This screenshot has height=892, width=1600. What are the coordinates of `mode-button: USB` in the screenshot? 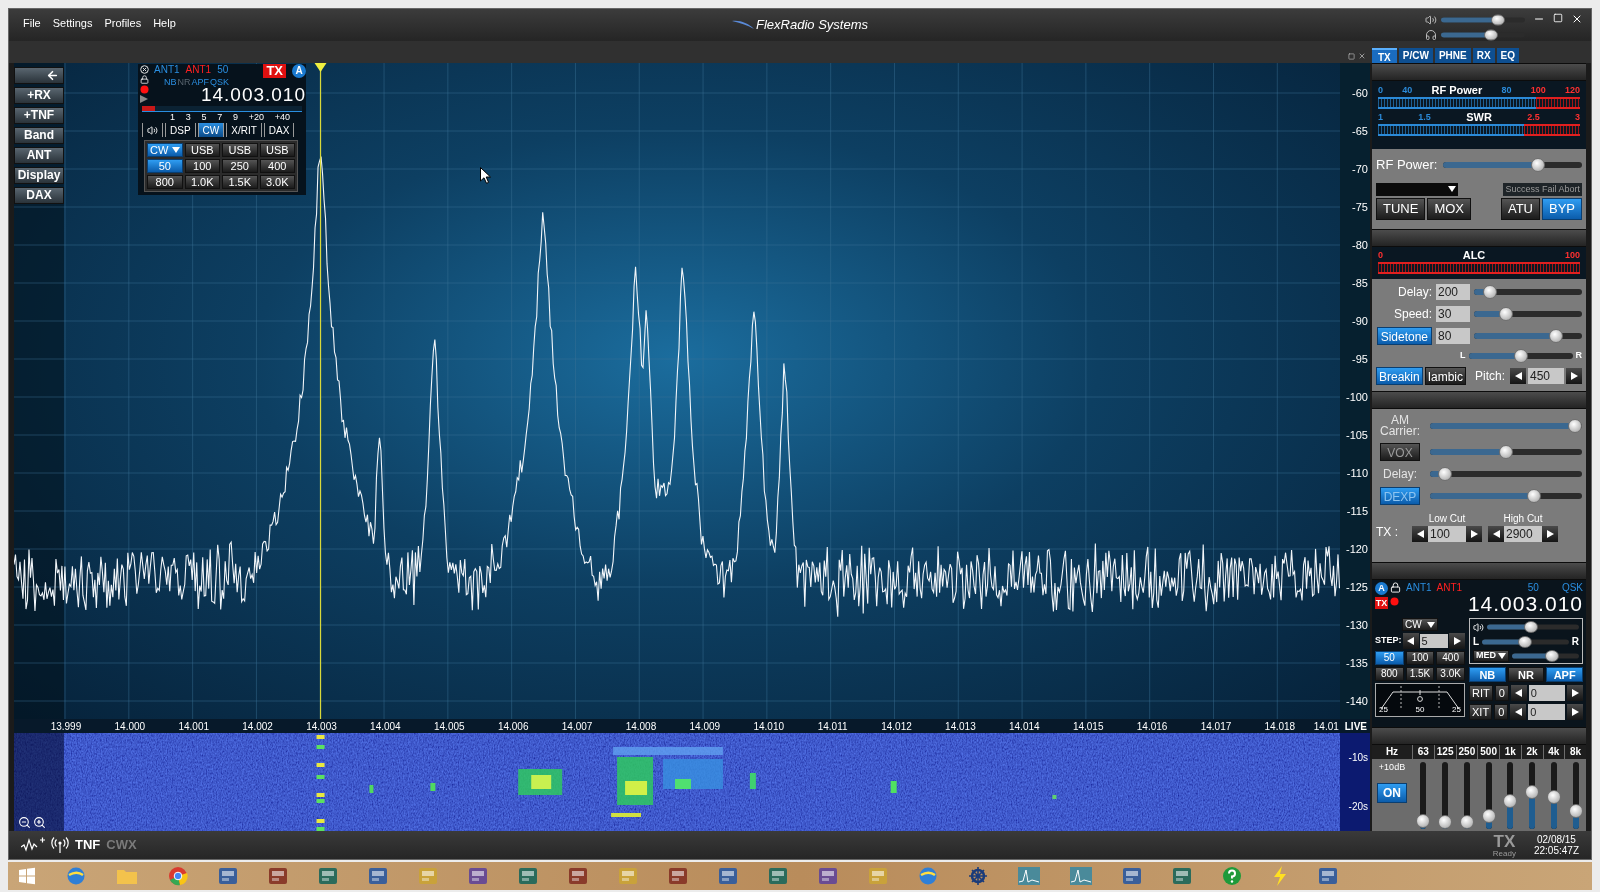 It's located at (202, 150).